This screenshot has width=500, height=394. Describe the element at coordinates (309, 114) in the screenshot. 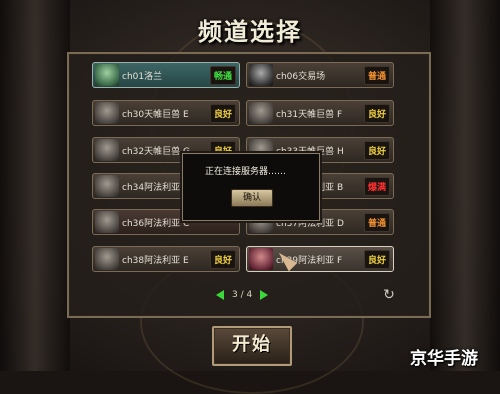

I see `channel-name: ch31天帷巨兽 F` at that location.